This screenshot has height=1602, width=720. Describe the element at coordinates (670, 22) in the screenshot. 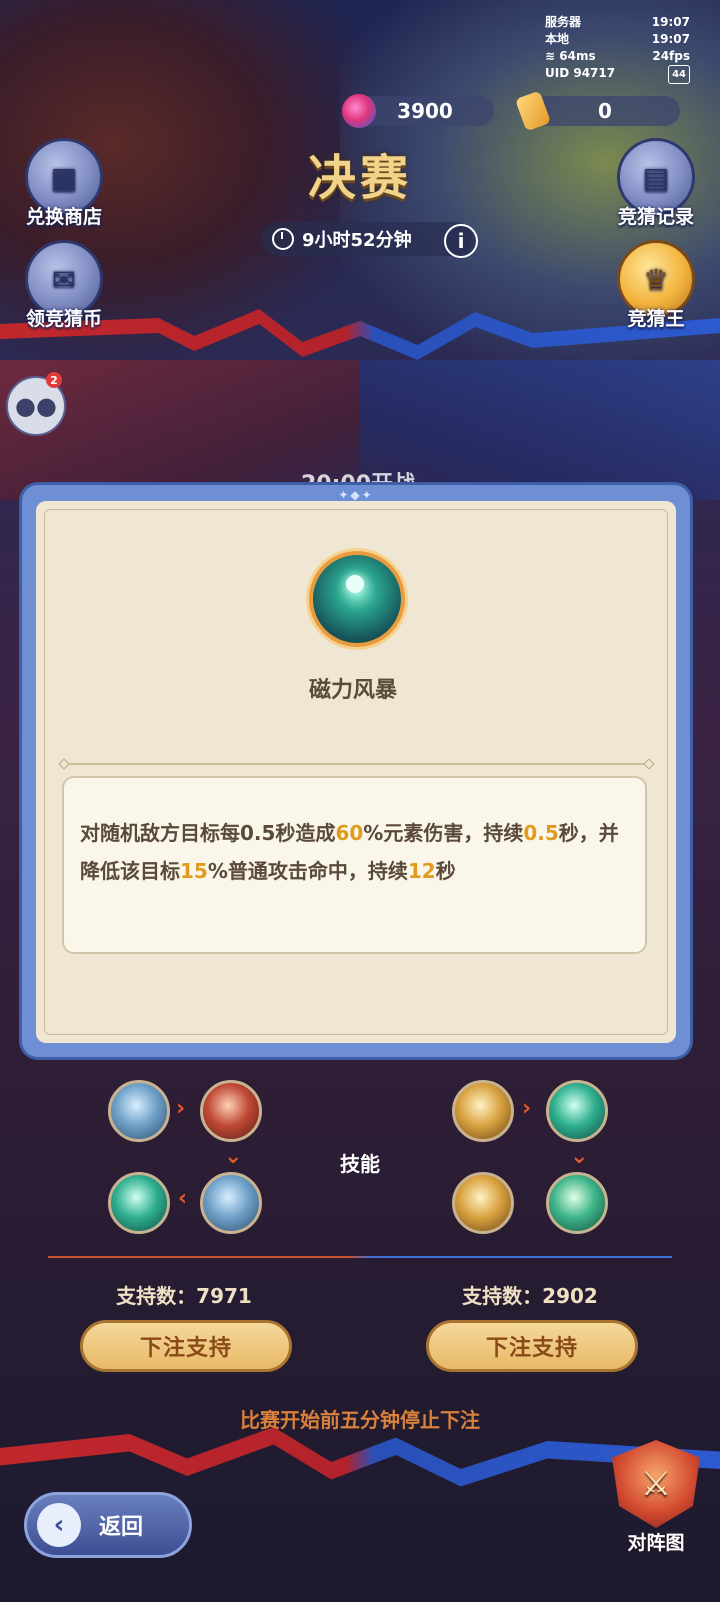

I see `server-time: 19:07` at that location.